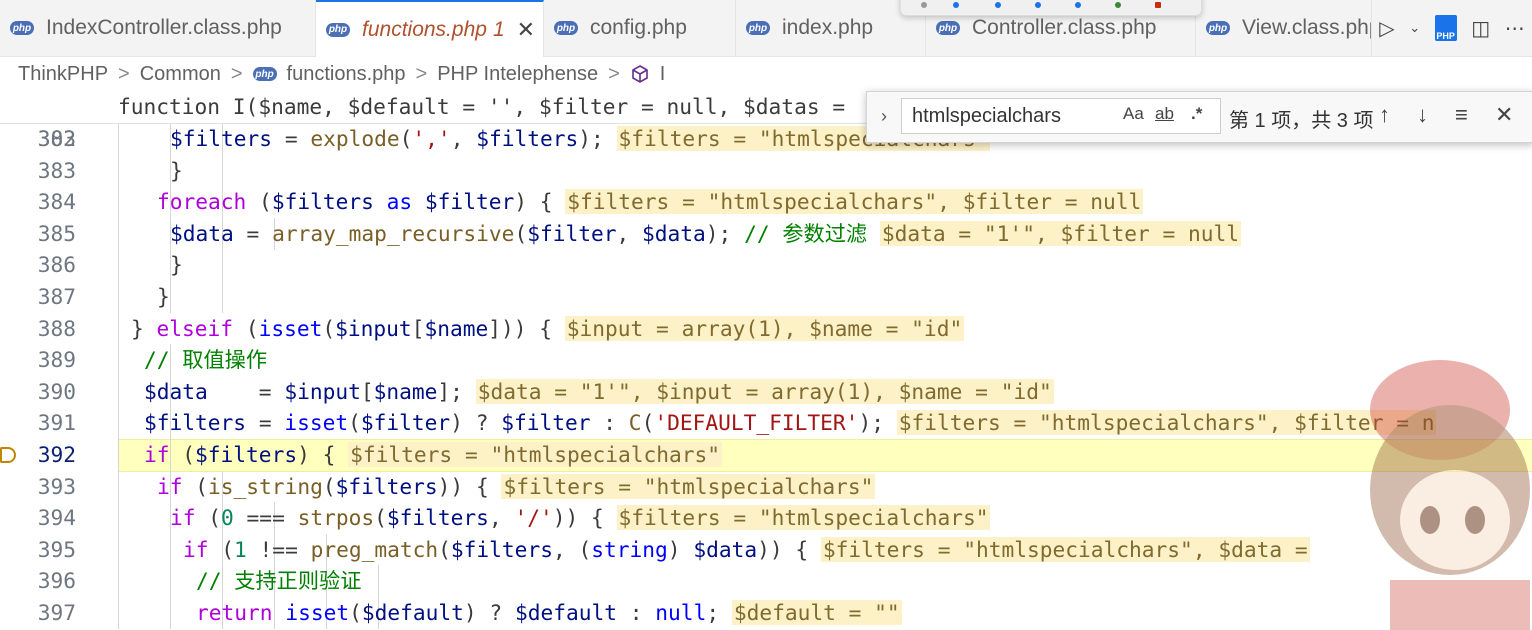 Image resolution: width=1532 pixels, height=630 pixels. Describe the element at coordinates (164, 27) in the screenshot. I see `tab-label: IndexController.class.php` at that location.